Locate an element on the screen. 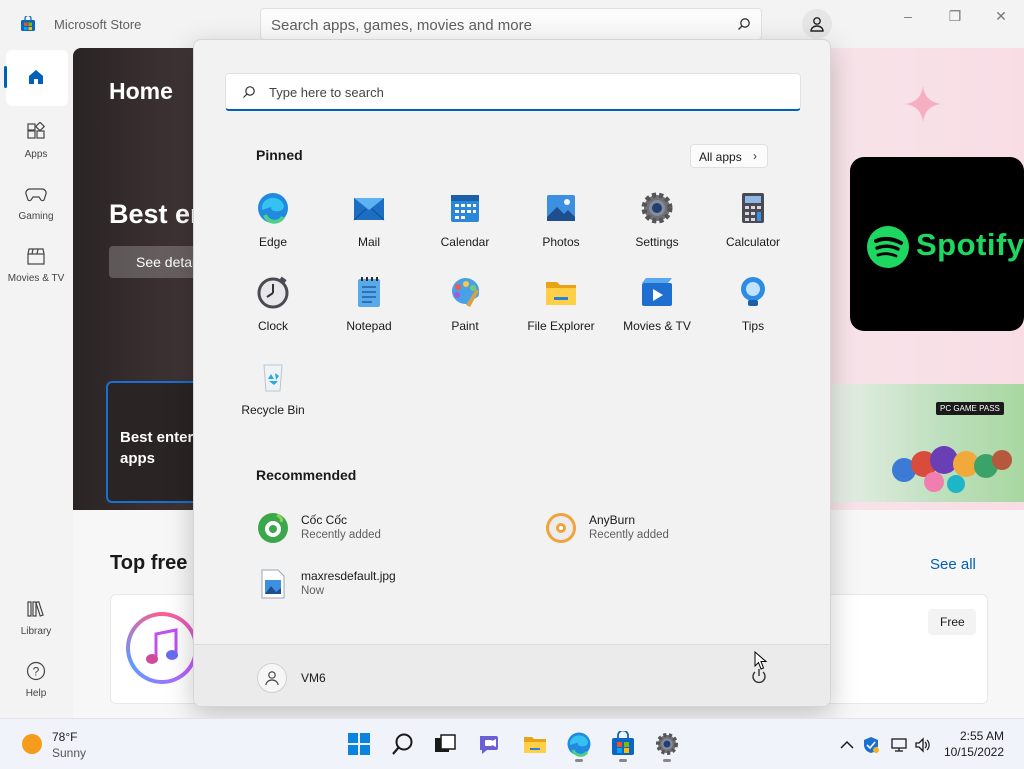 The image size is (1024, 769). nav-selection-indicator is located at coordinates (5, 77).